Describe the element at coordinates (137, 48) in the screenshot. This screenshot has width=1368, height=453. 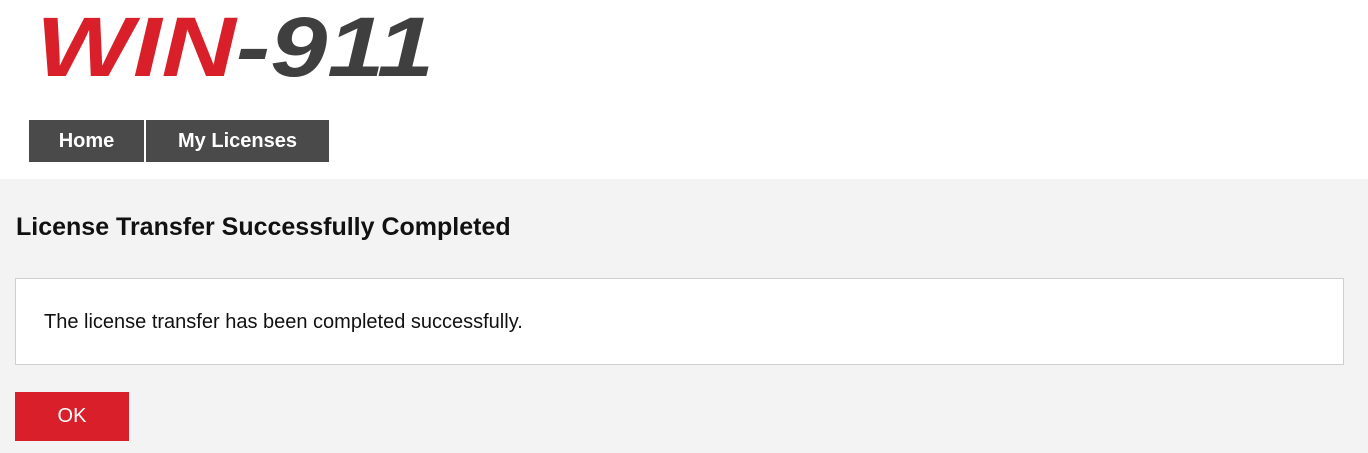
I see `logo-text-primary: WIN` at that location.